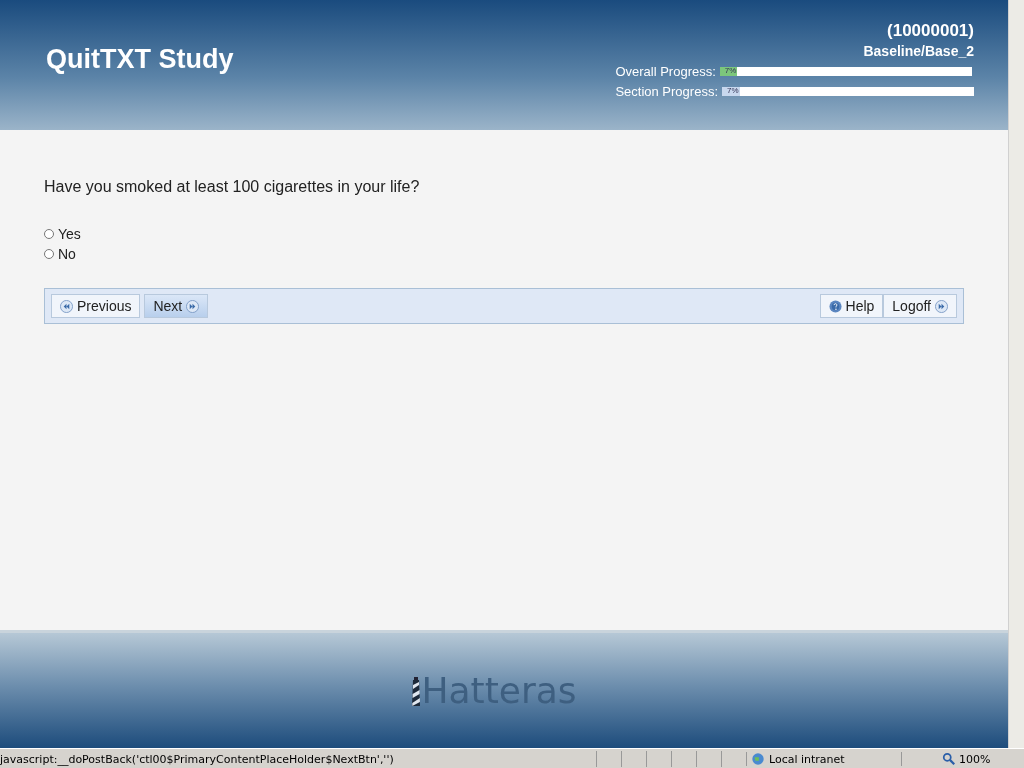 This screenshot has height=768, width=1024. What do you see at coordinates (176, 306) in the screenshot?
I see `nav-button: Next` at bounding box center [176, 306].